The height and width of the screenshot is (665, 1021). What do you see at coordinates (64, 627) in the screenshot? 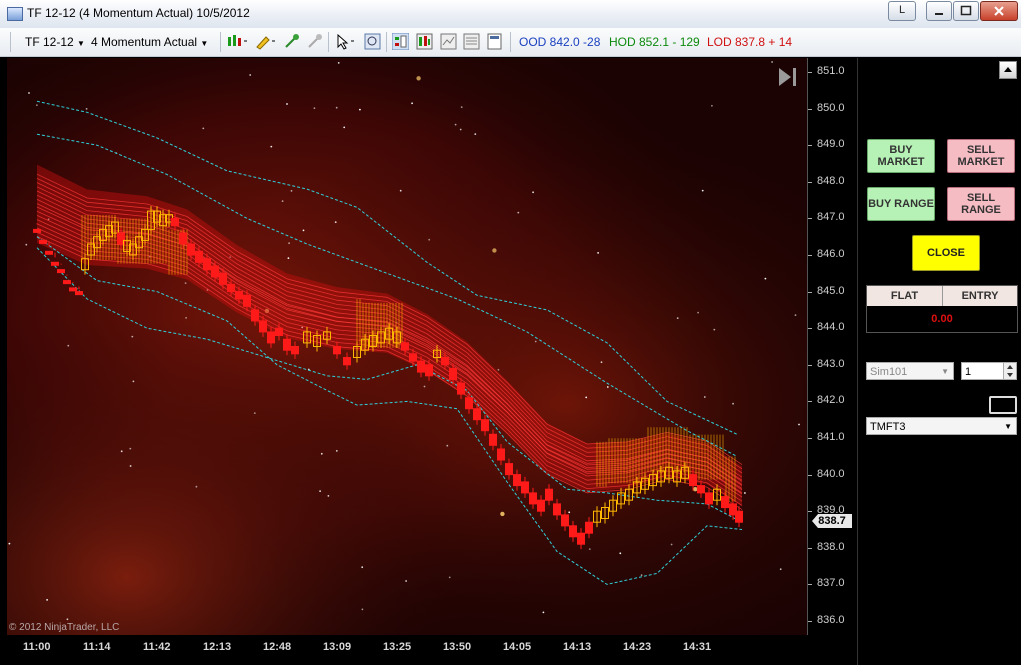
I see `copyright-text: © 2012 NinjaTrader, LLC` at bounding box center [64, 627].